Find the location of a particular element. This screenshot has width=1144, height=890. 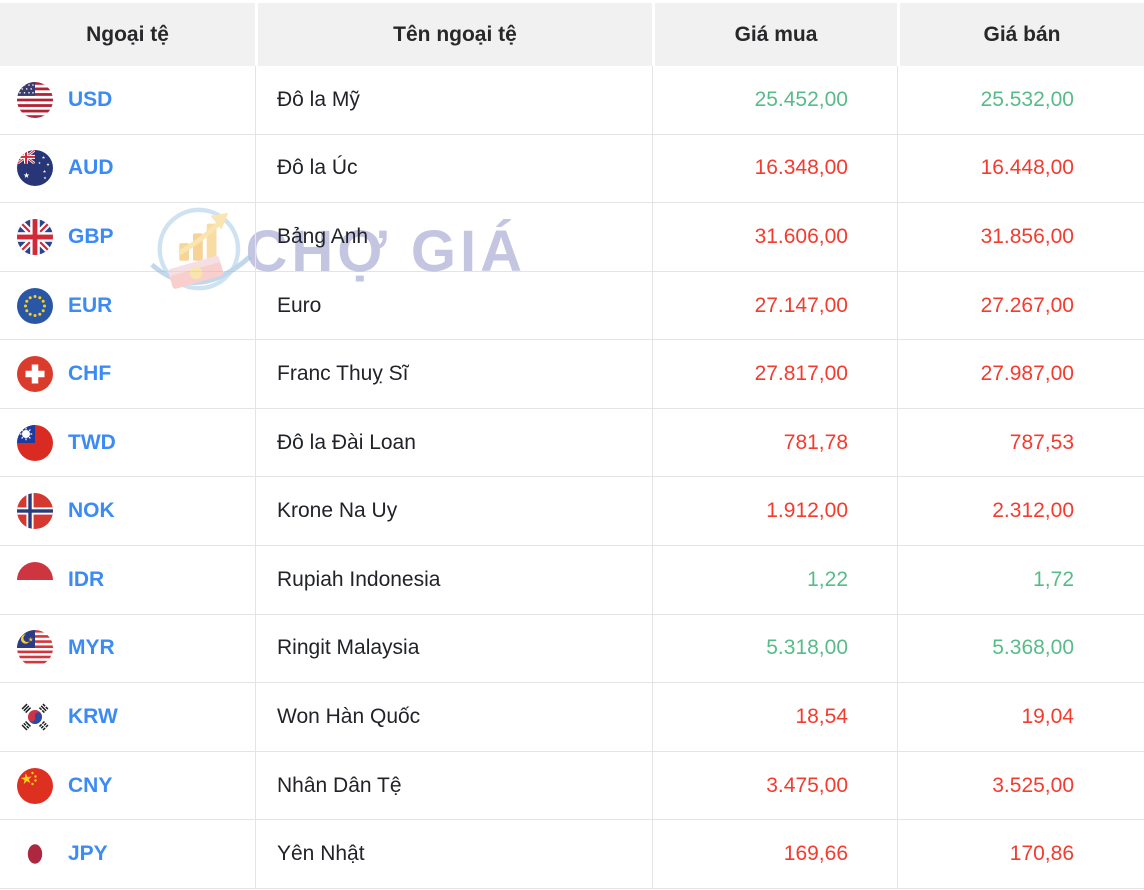

currency-row-gbp: GBP Bảng Anh 31.606,00 31.856,00 is located at coordinates (572, 237).